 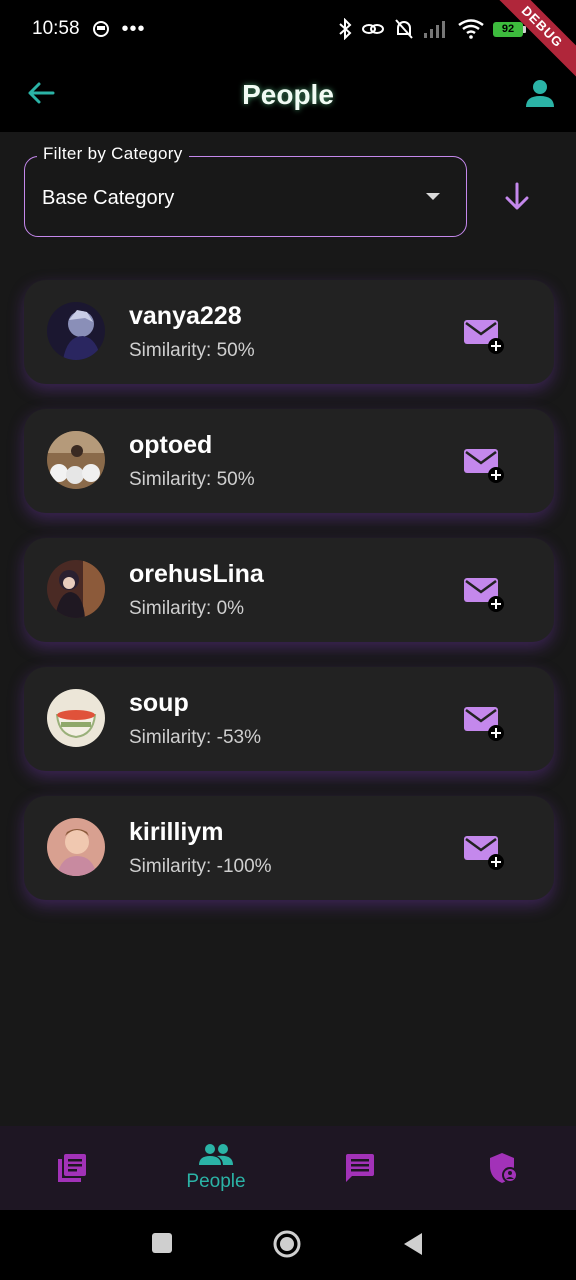 I want to click on status-time: 10:58, so click(x=56, y=28).